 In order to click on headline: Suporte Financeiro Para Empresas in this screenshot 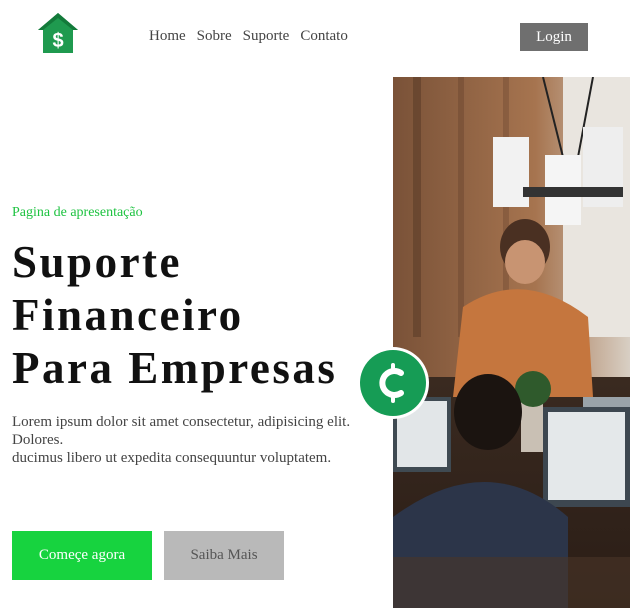, I will do `click(174, 315)`.